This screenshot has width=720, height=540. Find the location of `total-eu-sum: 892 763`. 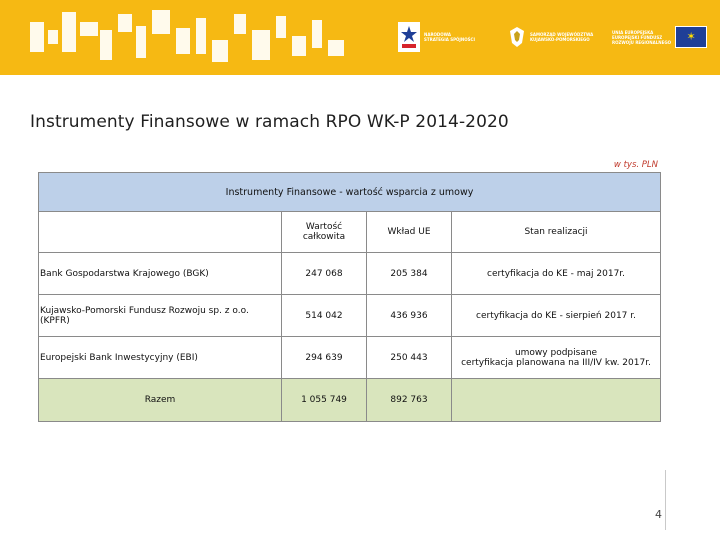

total-eu-sum: 892 763 is located at coordinates (409, 400).